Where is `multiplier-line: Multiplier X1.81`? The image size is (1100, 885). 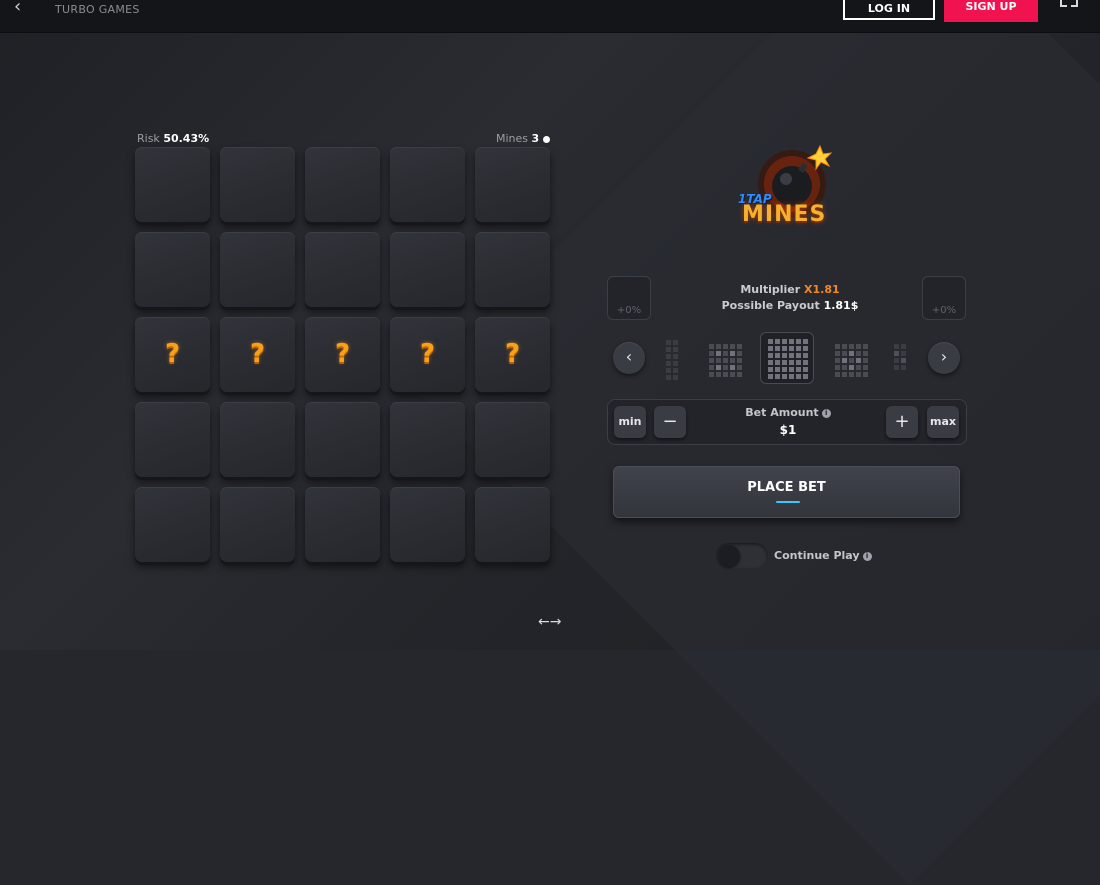
multiplier-line: Multiplier X1.81 is located at coordinates (790, 289).